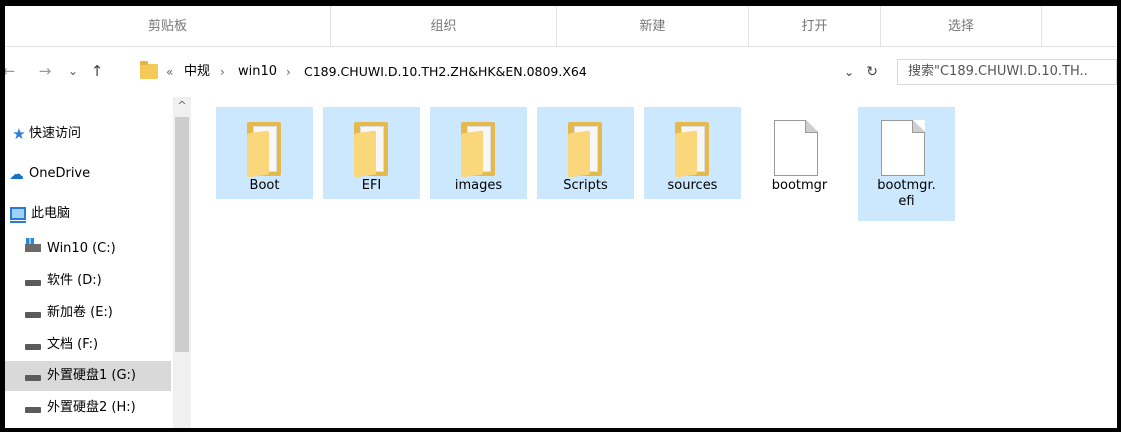 The height and width of the screenshot is (432, 1121). I want to click on sidebar-item-label: 软件 (D:), so click(74, 280).